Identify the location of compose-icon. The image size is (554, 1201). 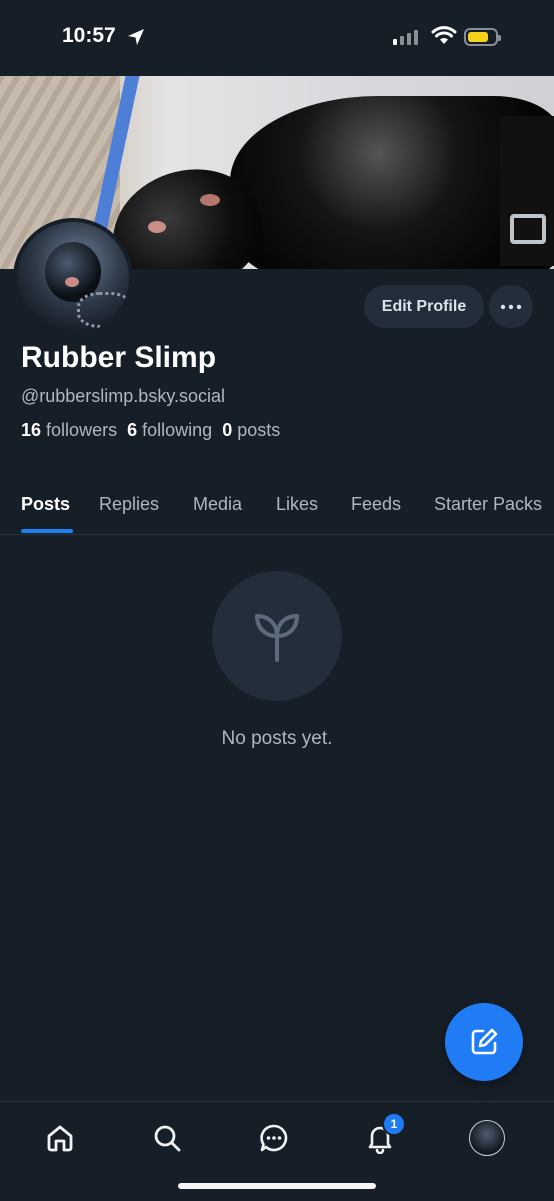
(484, 1041).